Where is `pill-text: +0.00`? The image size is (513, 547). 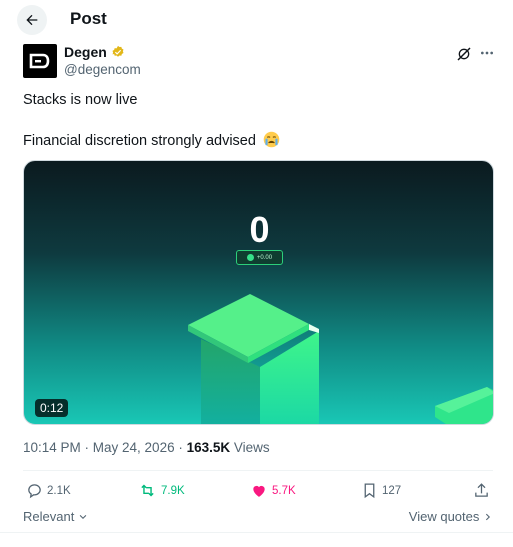 pill-text: +0.00 is located at coordinates (264, 257).